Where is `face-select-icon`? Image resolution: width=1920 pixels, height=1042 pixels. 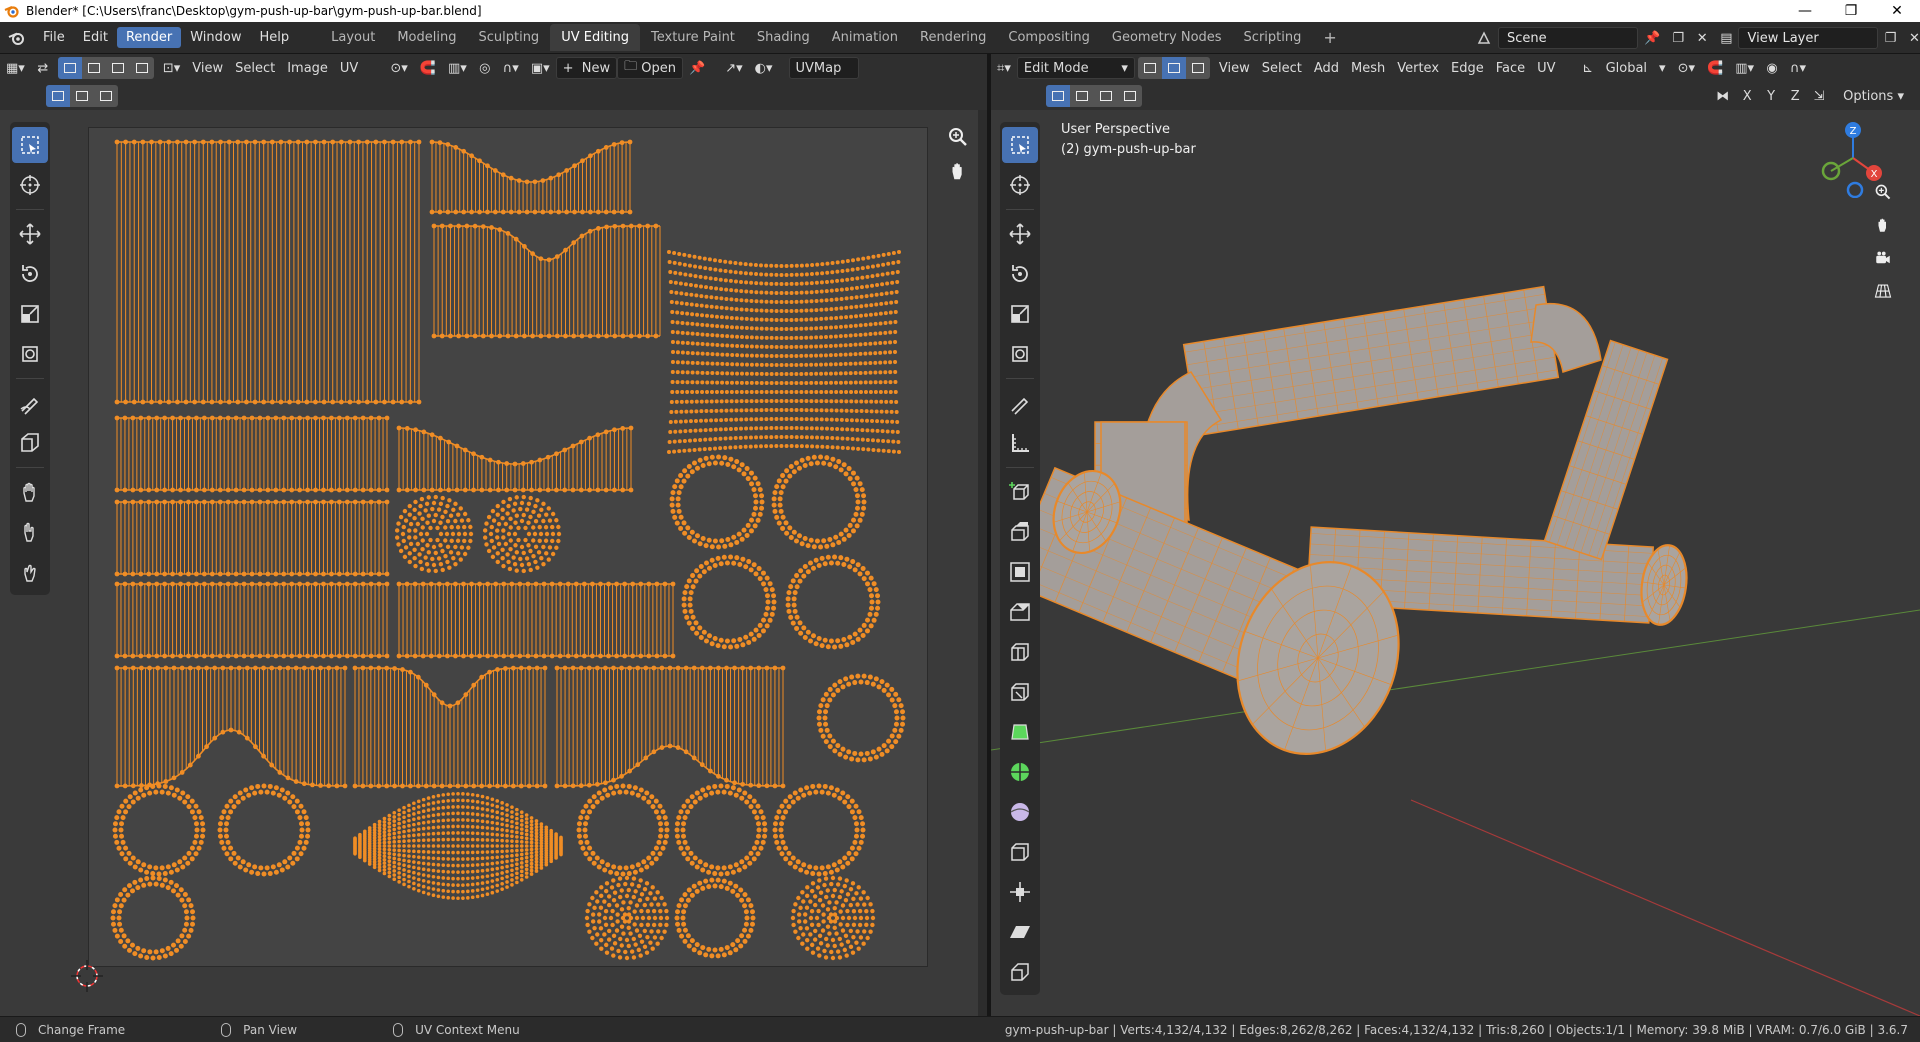 face-select-icon is located at coordinates (117, 68).